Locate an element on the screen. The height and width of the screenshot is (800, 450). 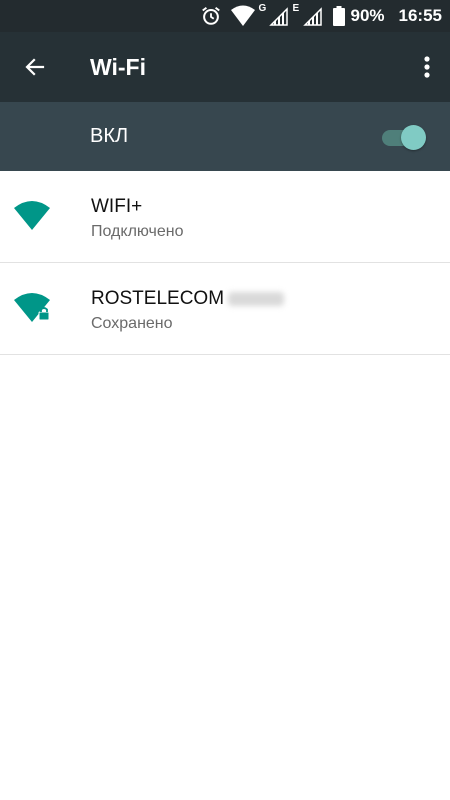
arrow-back-icon is located at coordinates (35, 67).